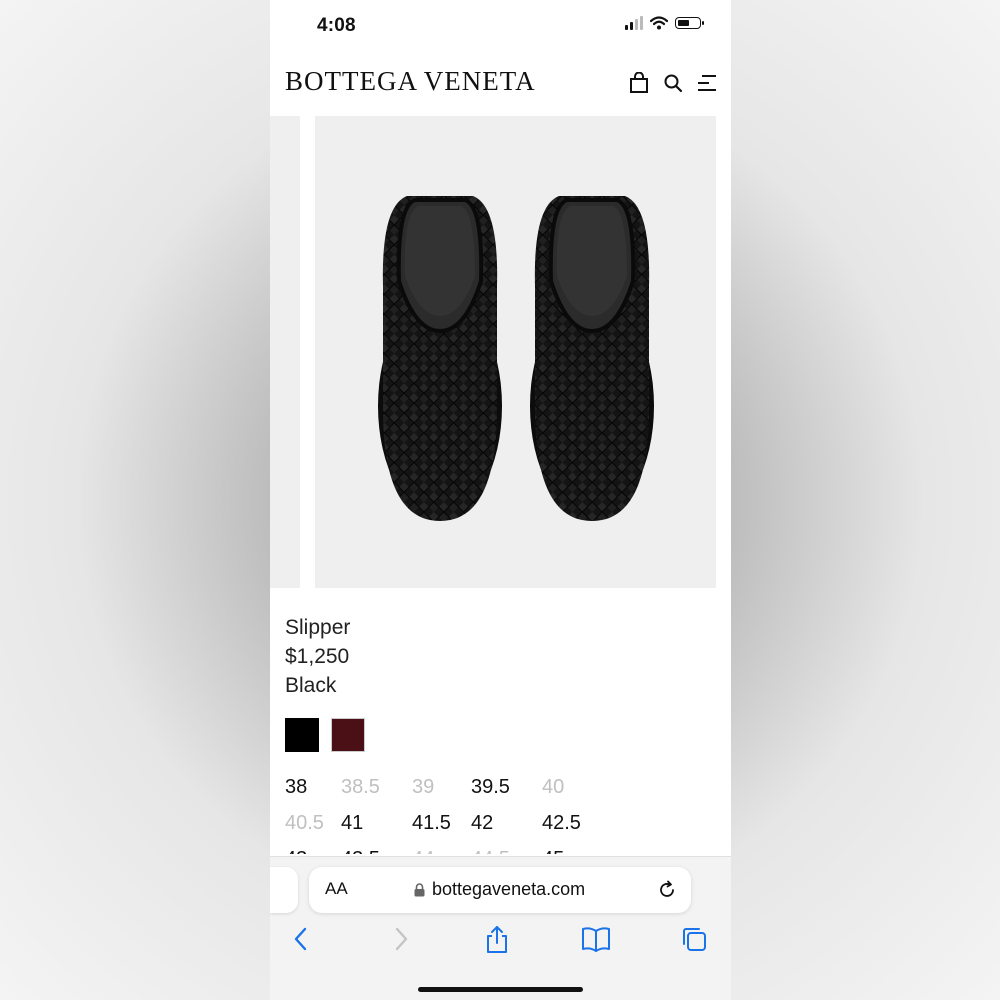  What do you see at coordinates (410, 81) in the screenshot?
I see `brand-logo: BOTTEGA VENETA` at bounding box center [410, 81].